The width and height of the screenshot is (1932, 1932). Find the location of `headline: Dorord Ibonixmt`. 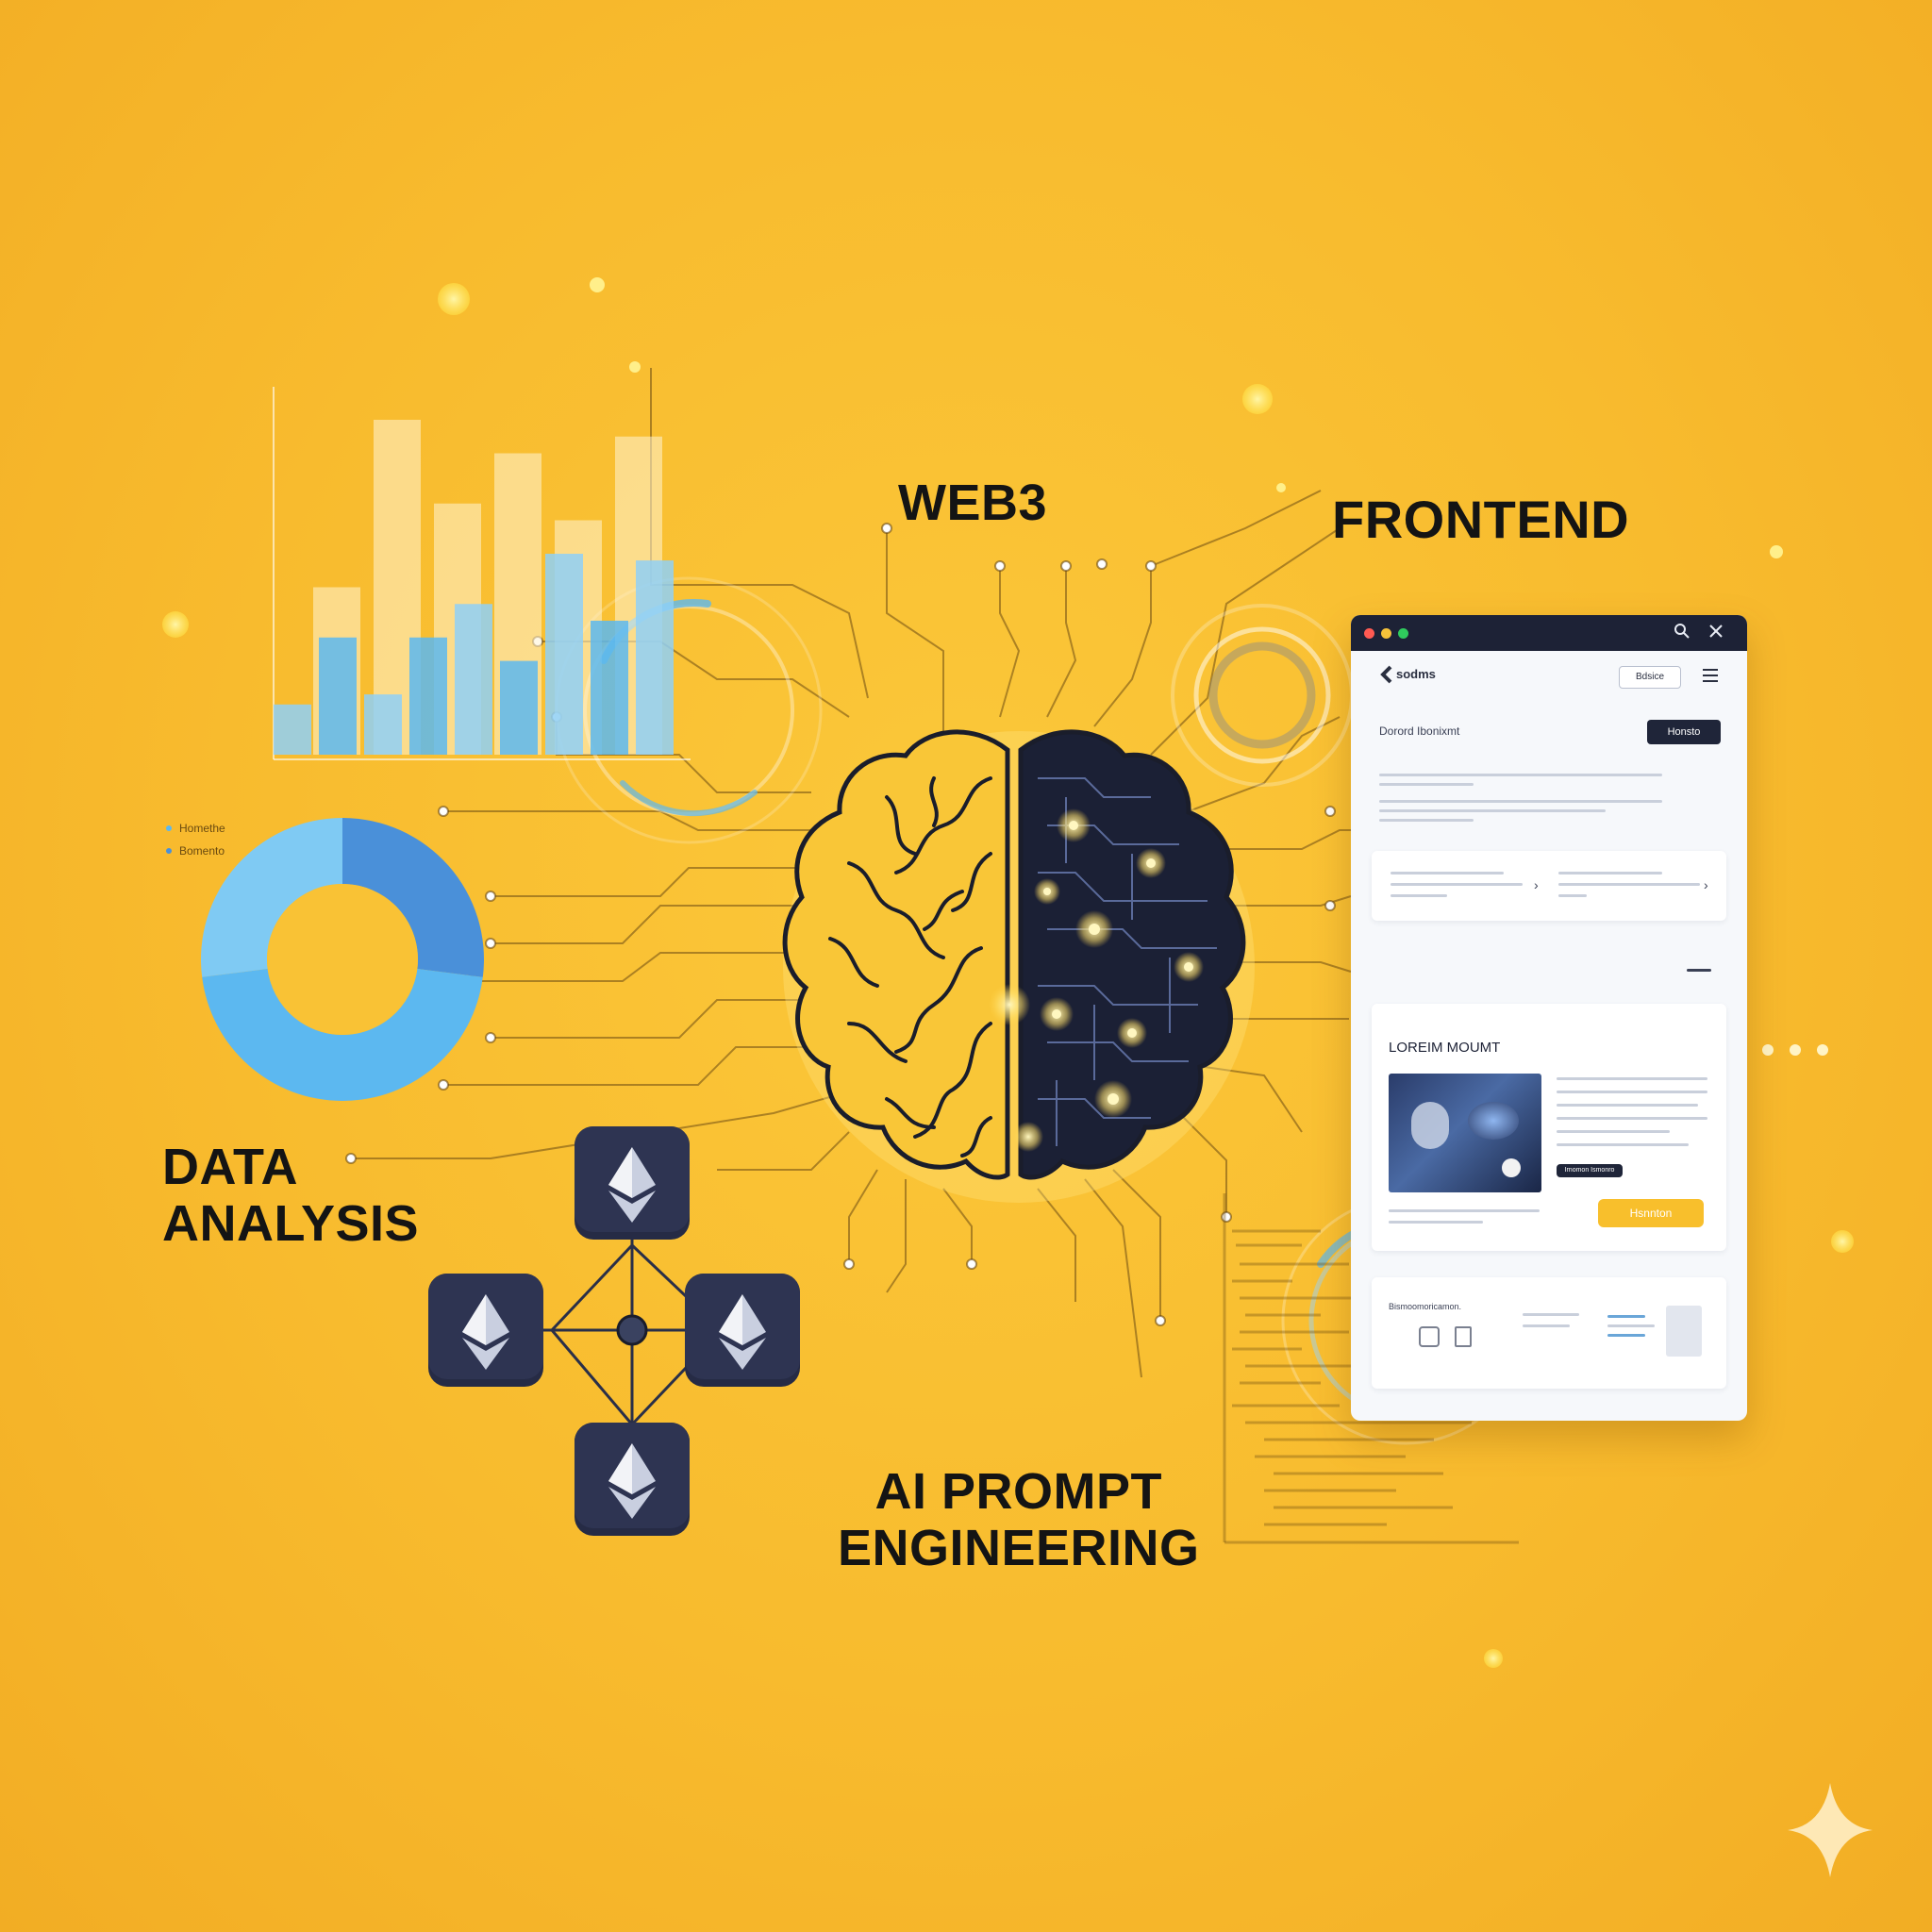

headline: Dorord Ibonixmt is located at coordinates (1420, 731).